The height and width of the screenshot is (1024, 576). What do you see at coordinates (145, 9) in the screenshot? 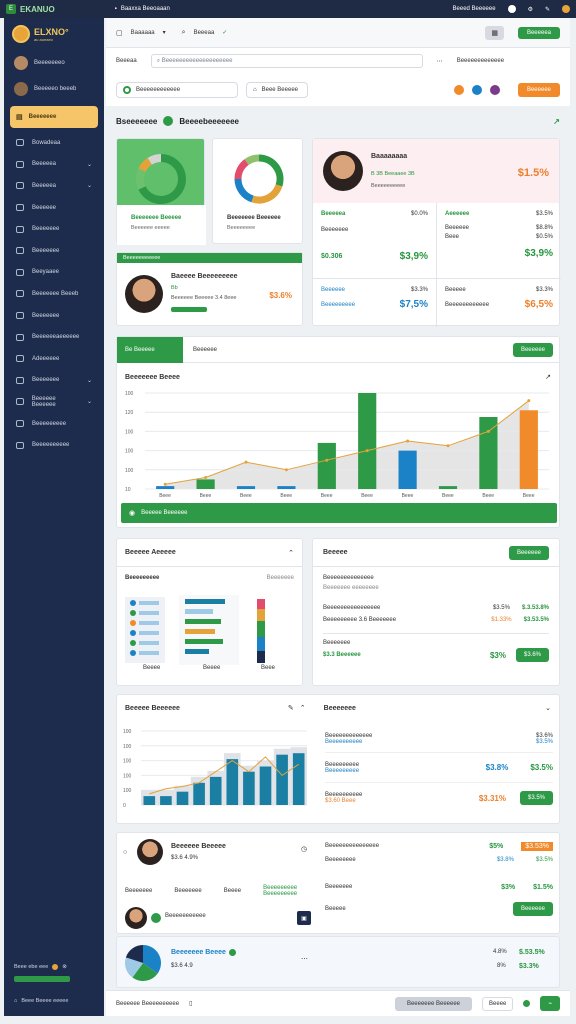
I see `top-menu-label: Baaxxa Beeoaaan` at bounding box center [145, 9].